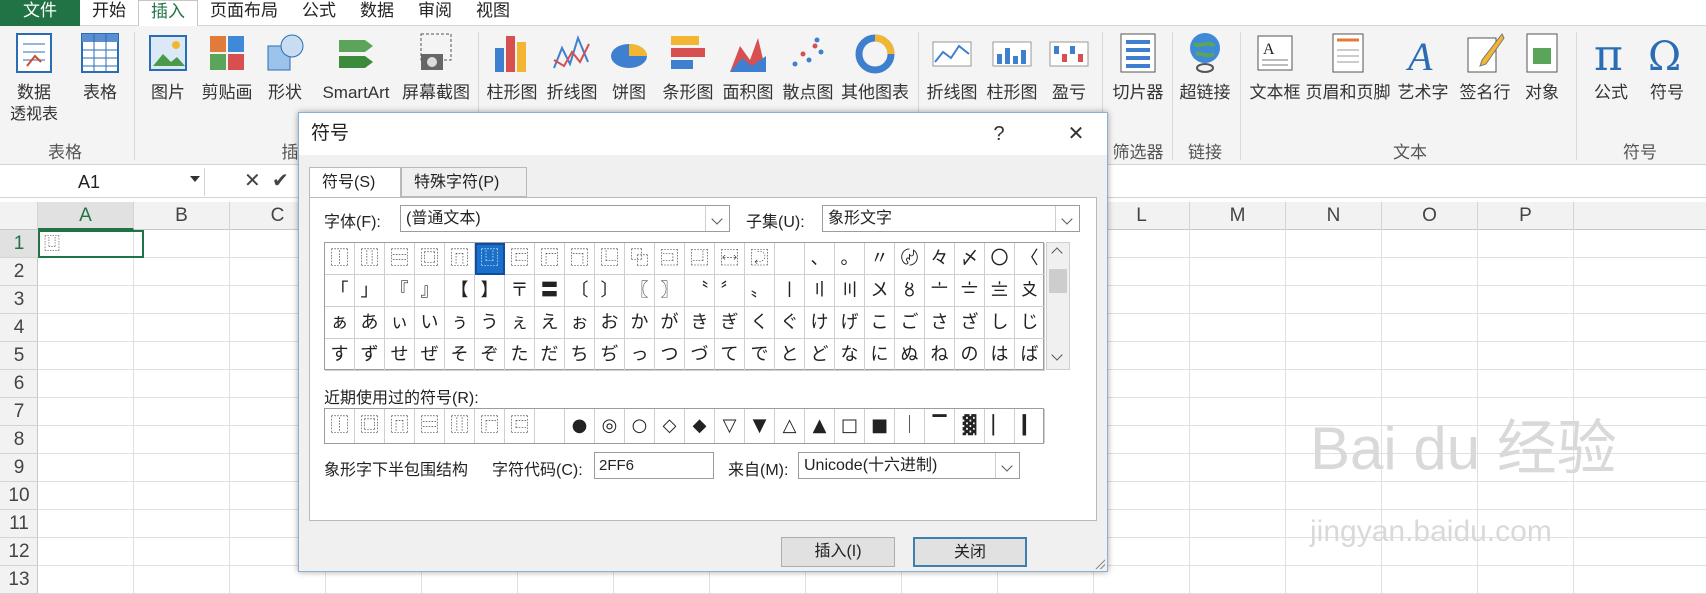 The image size is (1706, 594). What do you see at coordinates (520, 323) in the screenshot?
I see `symbol-cell: ぇ` at bounding box center [520, 323].